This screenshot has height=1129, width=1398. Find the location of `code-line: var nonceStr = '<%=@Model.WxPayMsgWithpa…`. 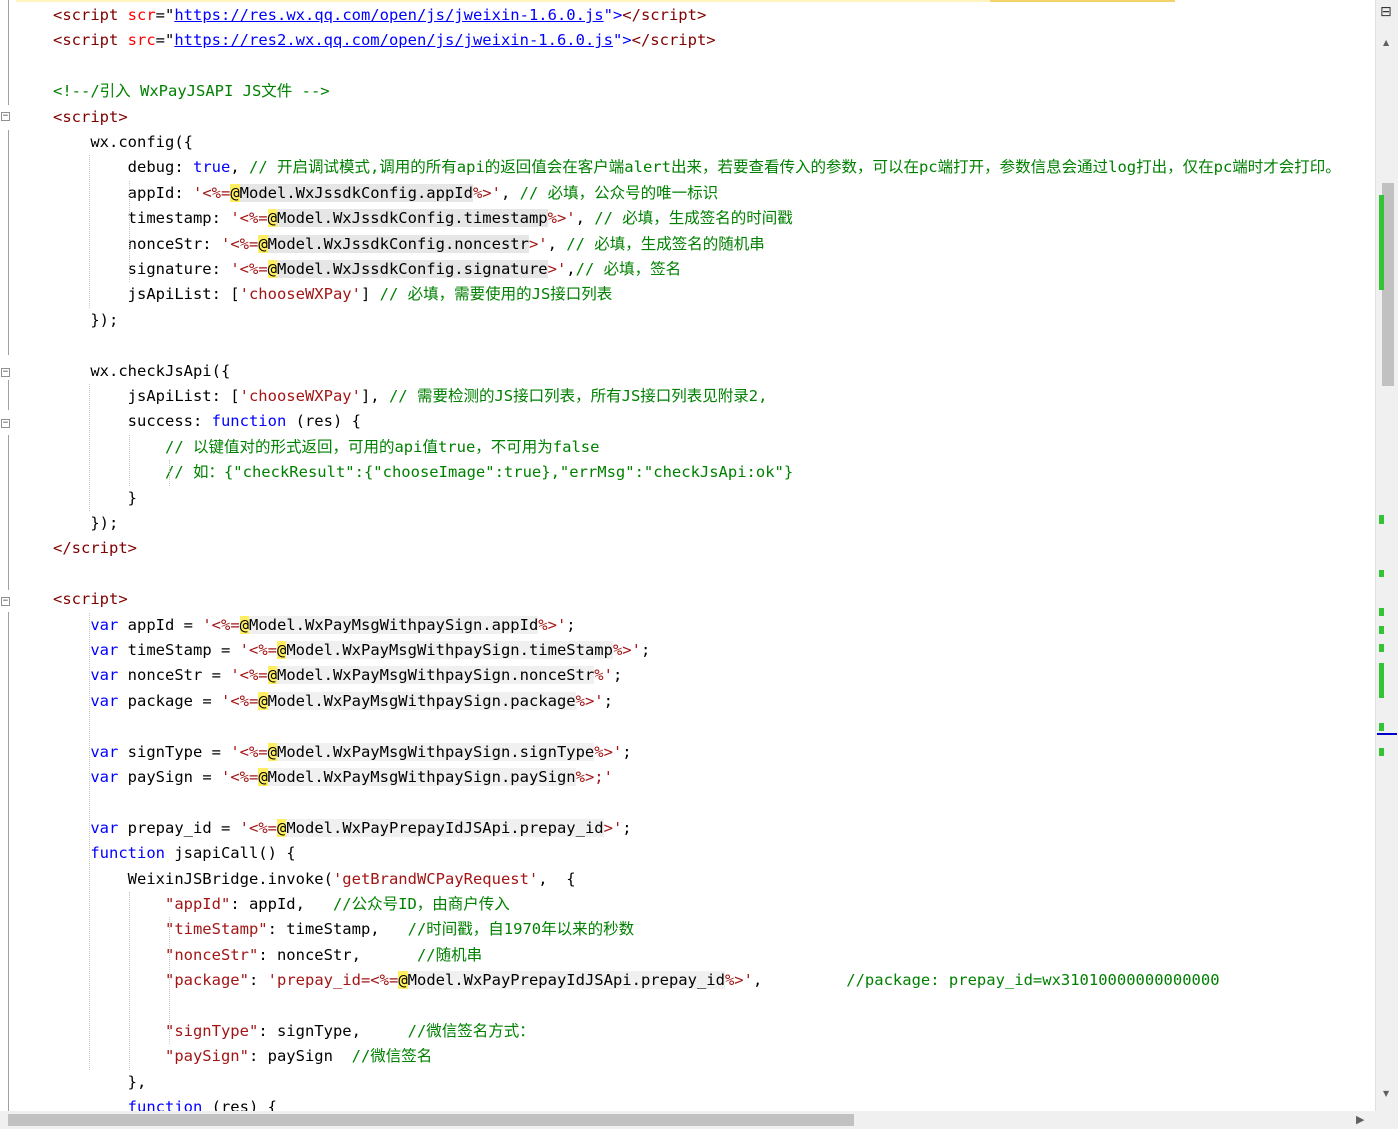

code-line: var nonceStr = '<%=@Model.WxPayMsgWithpa… is located at coordinates (337, 675).